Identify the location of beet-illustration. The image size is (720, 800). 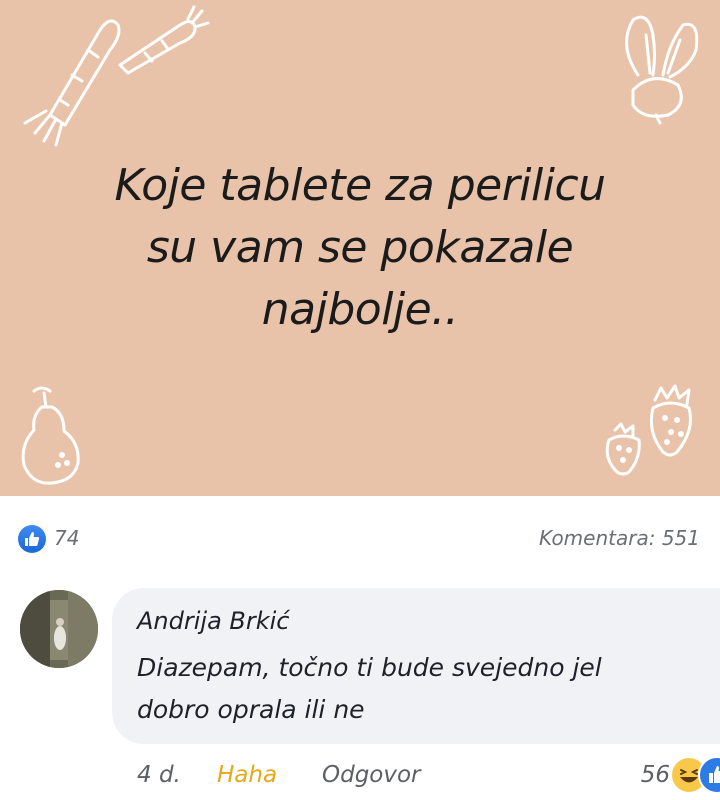
(662, 70).